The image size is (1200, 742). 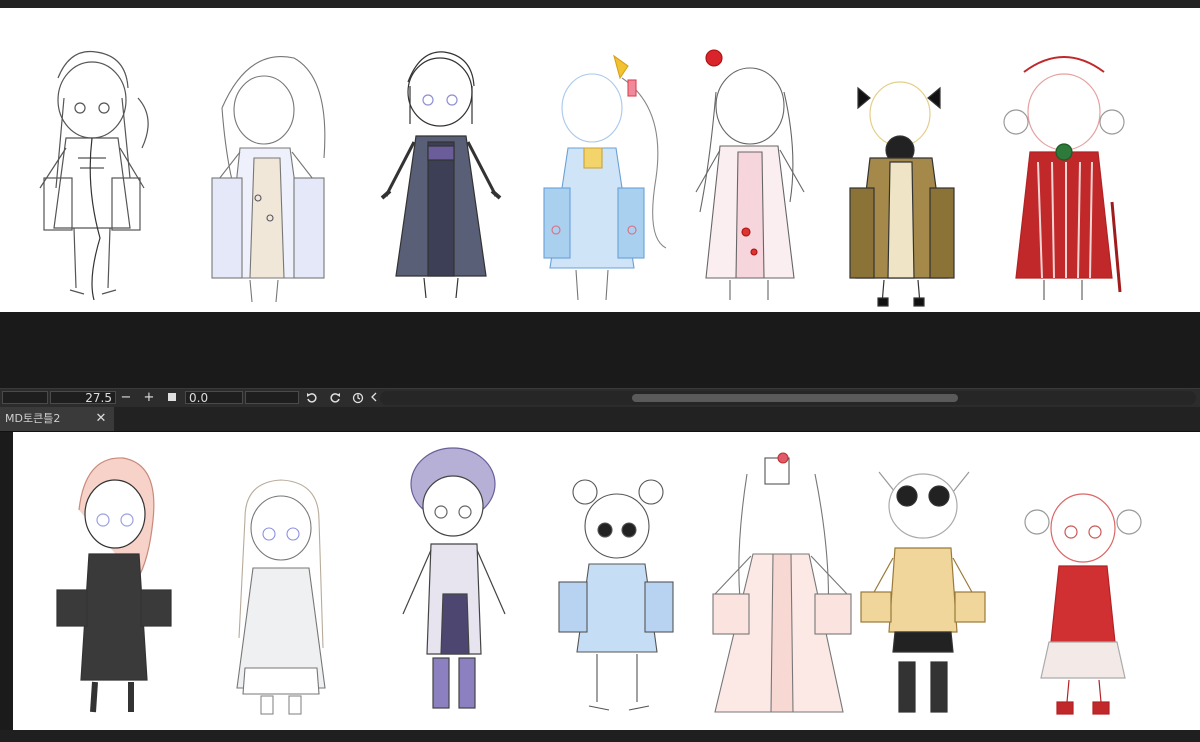 What do you see at coordinates (214, 398) in the screenshot?
I see `rotation-value-field: 0.0` at bounding box center [214, 398].